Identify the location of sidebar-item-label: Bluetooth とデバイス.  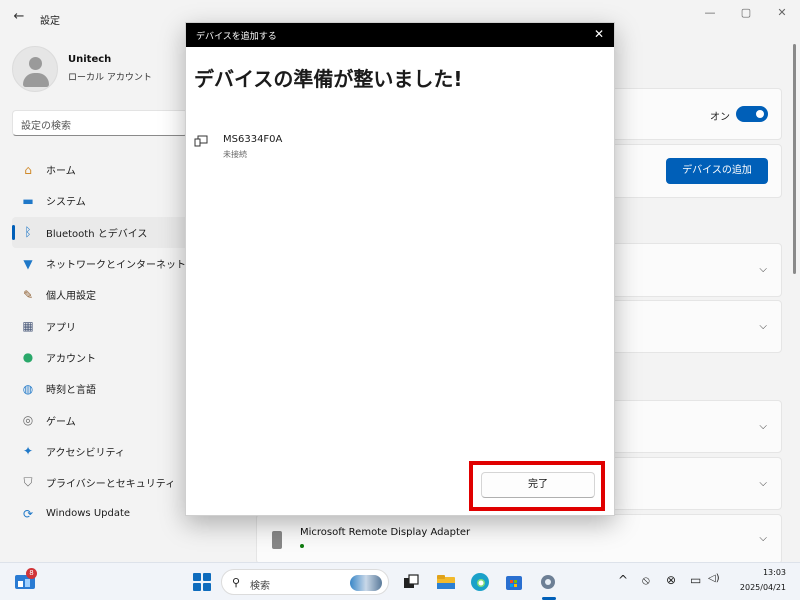
(97, 234).